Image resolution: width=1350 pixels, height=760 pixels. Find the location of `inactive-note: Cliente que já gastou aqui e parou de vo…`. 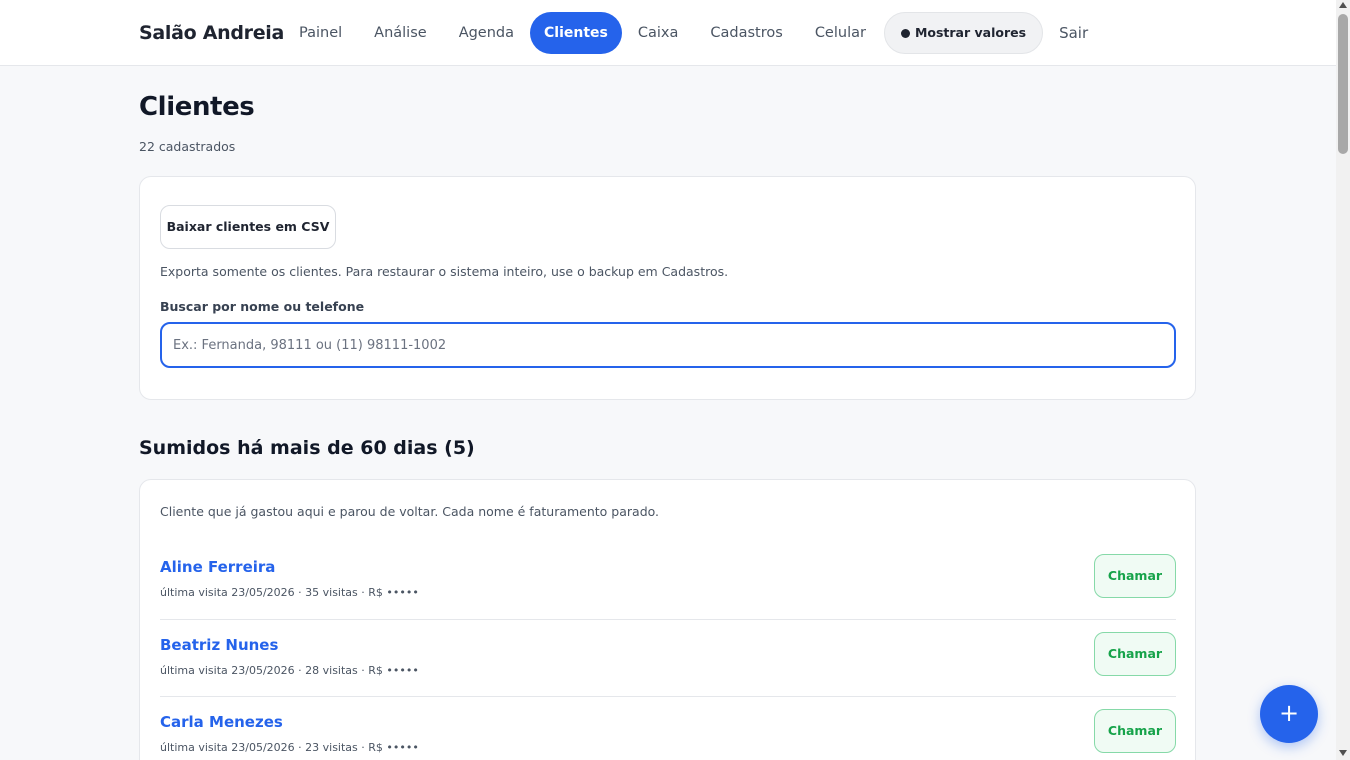

inactive-note: Cliente que já gastou aqui e parou de vo… is located at coordinates (410, 511).